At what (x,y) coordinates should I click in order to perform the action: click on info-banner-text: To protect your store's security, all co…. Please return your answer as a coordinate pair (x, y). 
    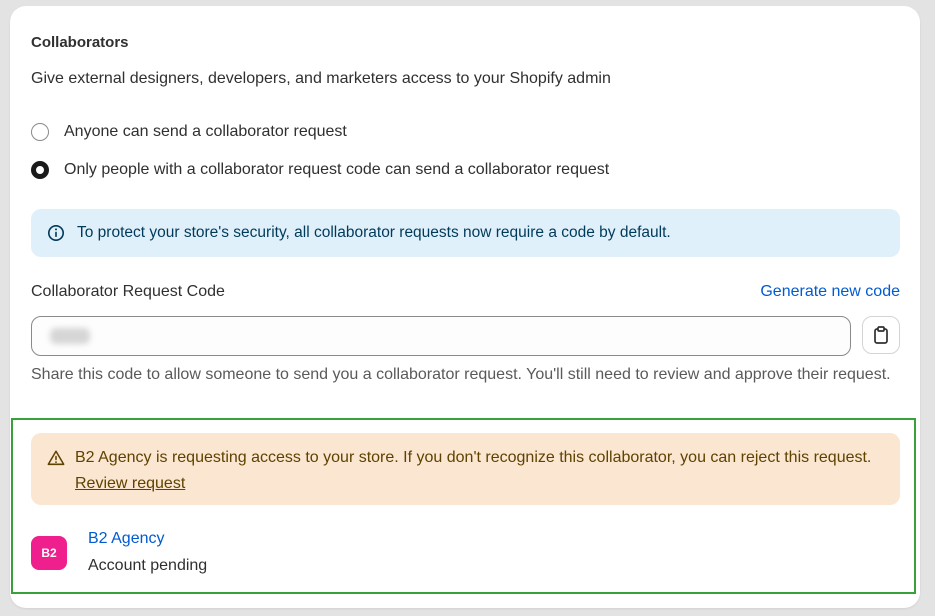
    Looking at the image, I should click on (374, 232).